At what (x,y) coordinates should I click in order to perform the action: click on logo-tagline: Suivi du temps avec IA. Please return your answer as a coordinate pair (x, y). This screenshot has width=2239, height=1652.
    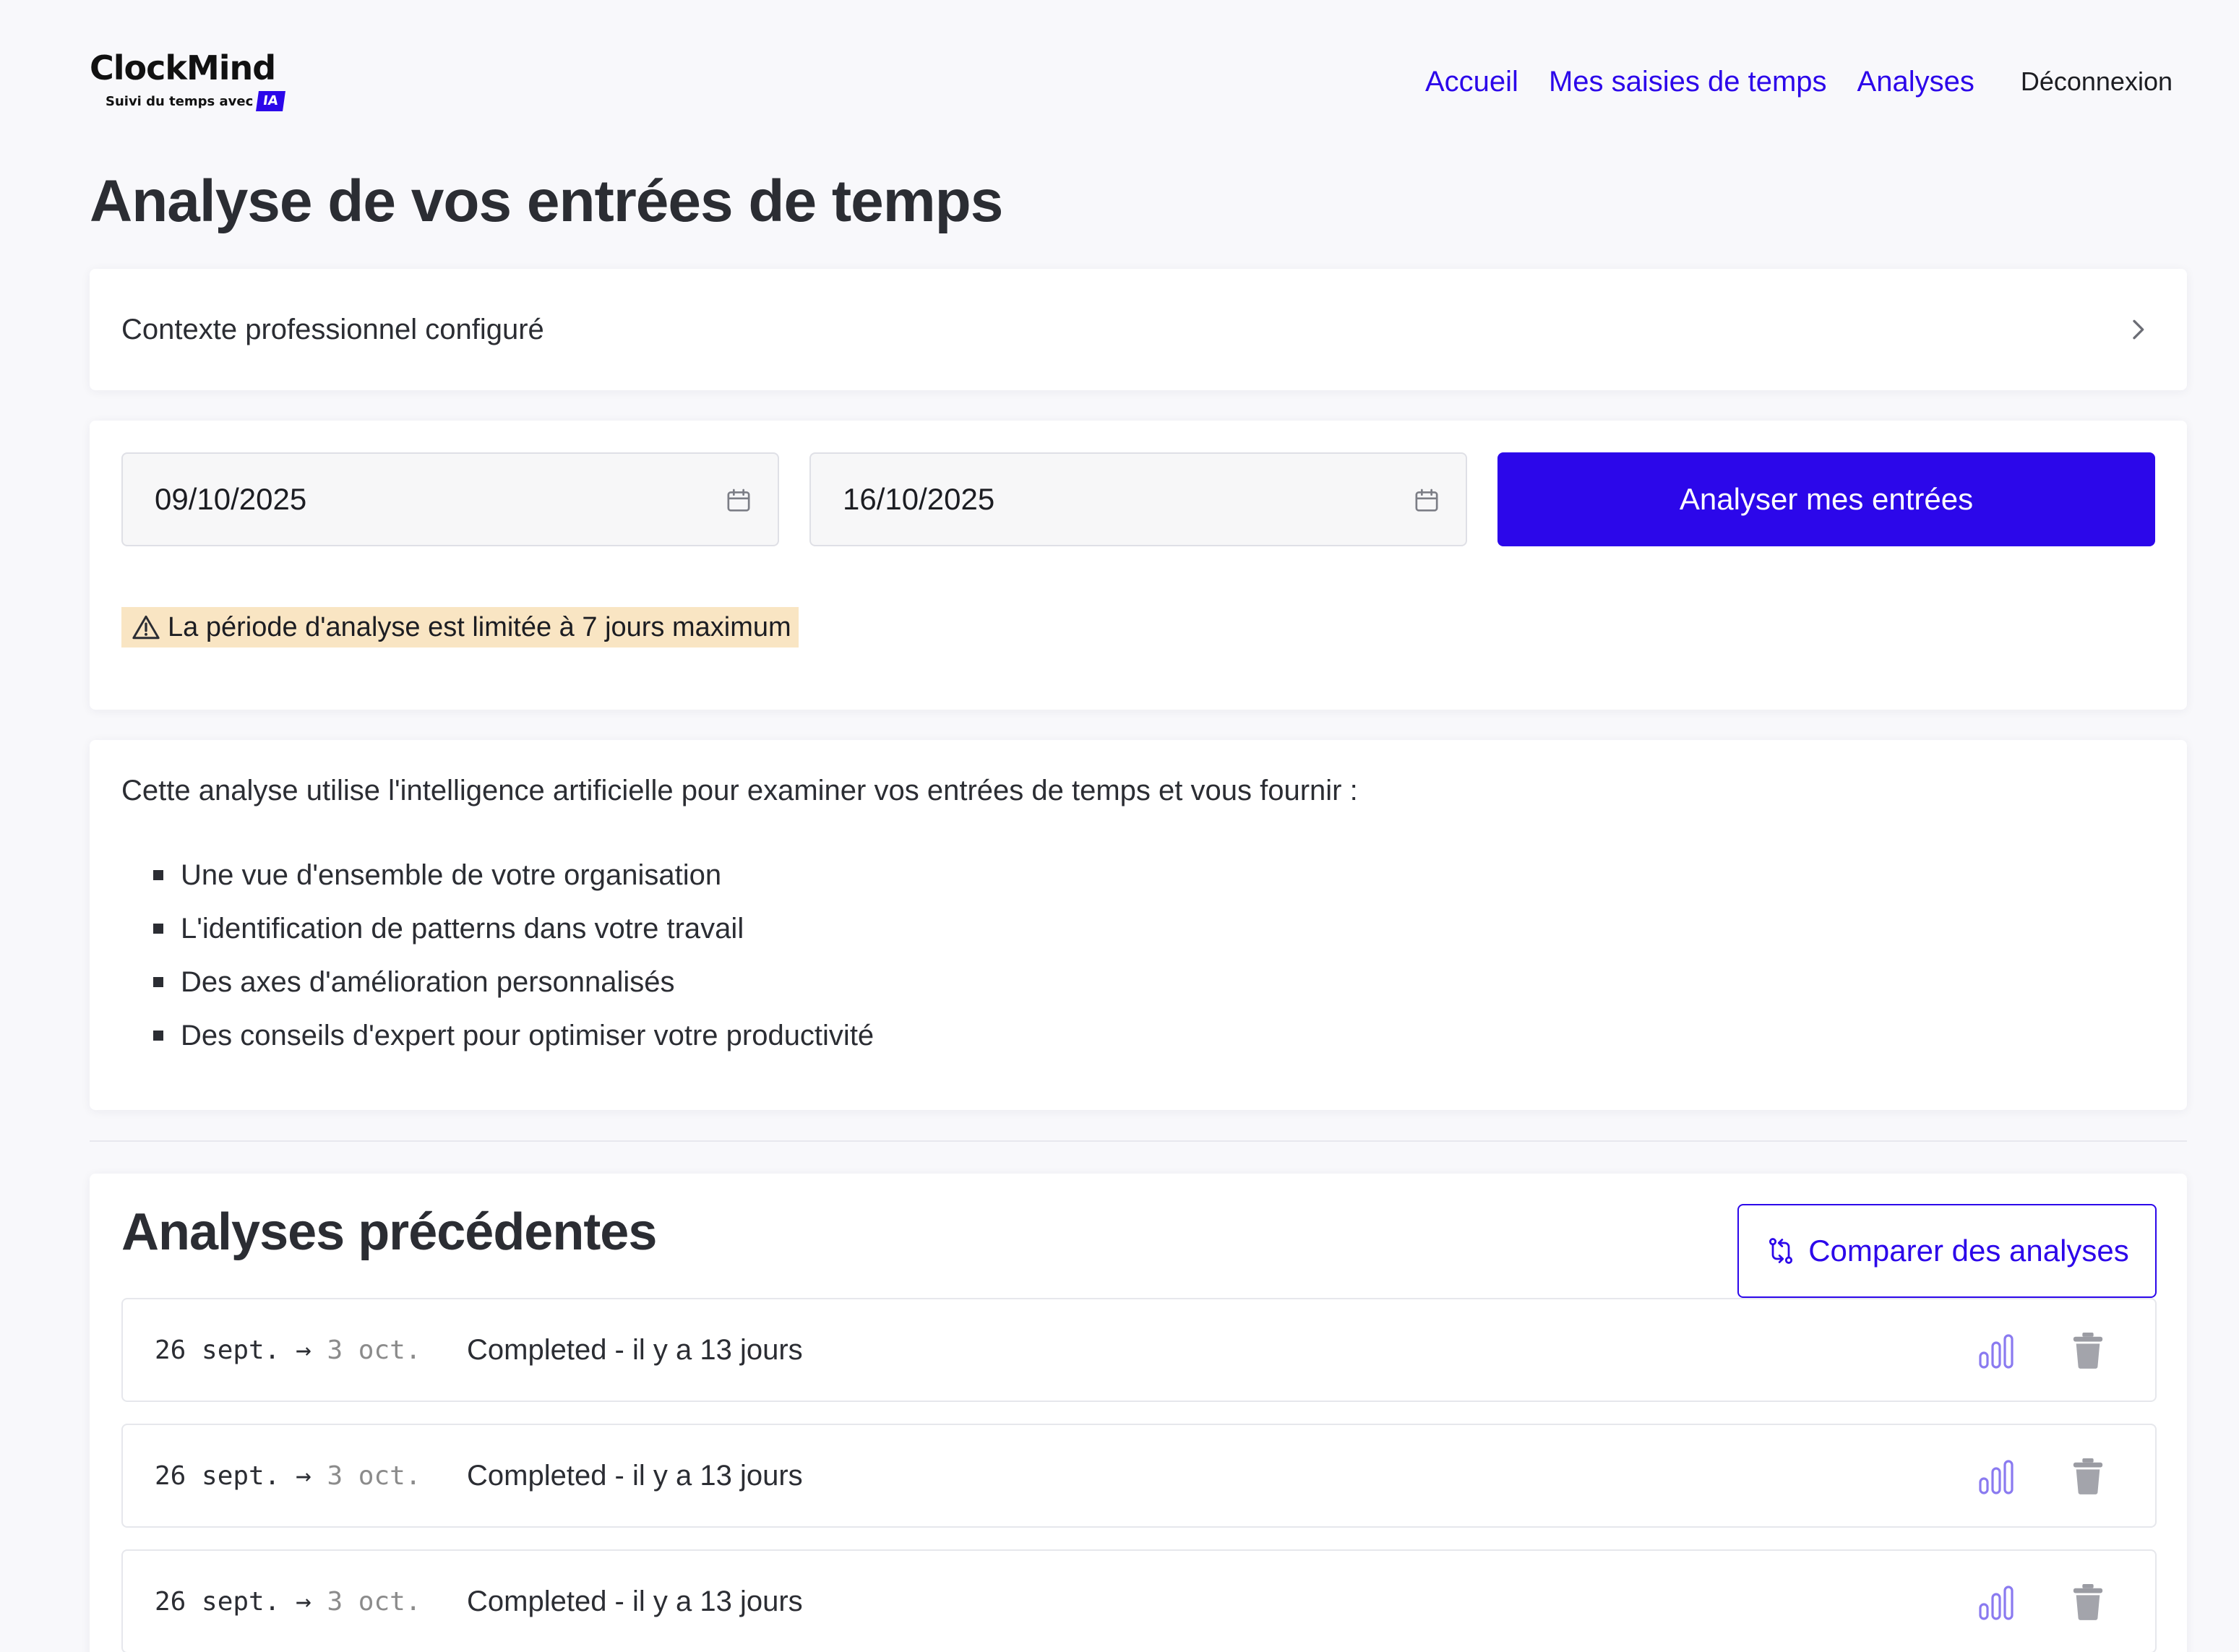
    Looking at the image, I should click on (195, 101).